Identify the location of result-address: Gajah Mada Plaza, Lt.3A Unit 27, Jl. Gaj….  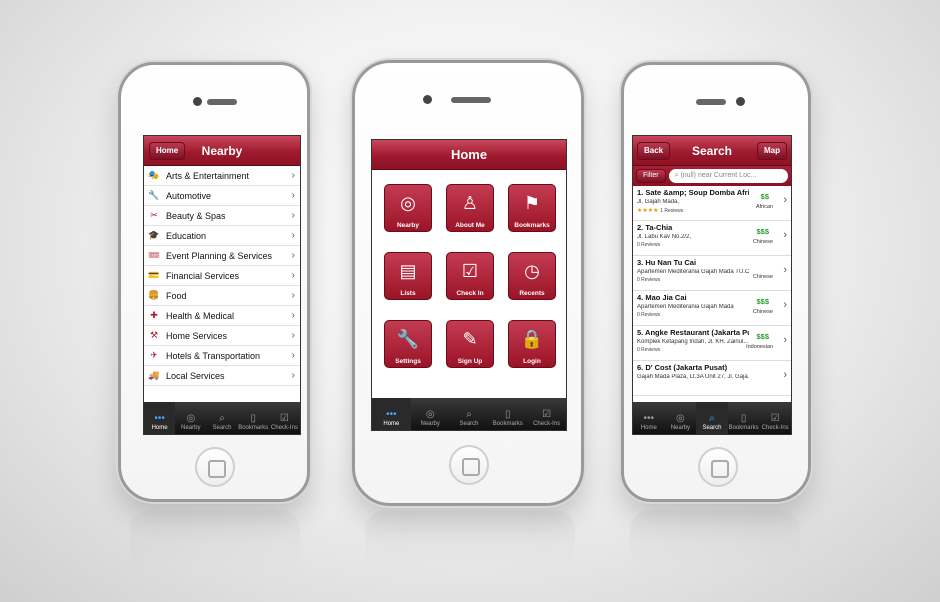
(693, 377).